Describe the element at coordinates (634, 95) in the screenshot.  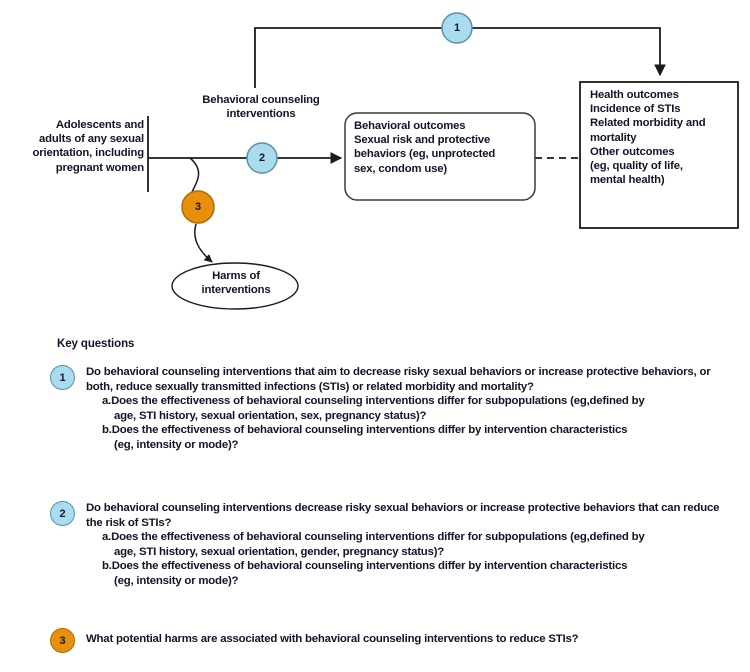
I see `health-outcomes-title: Health outcomes` at that location.